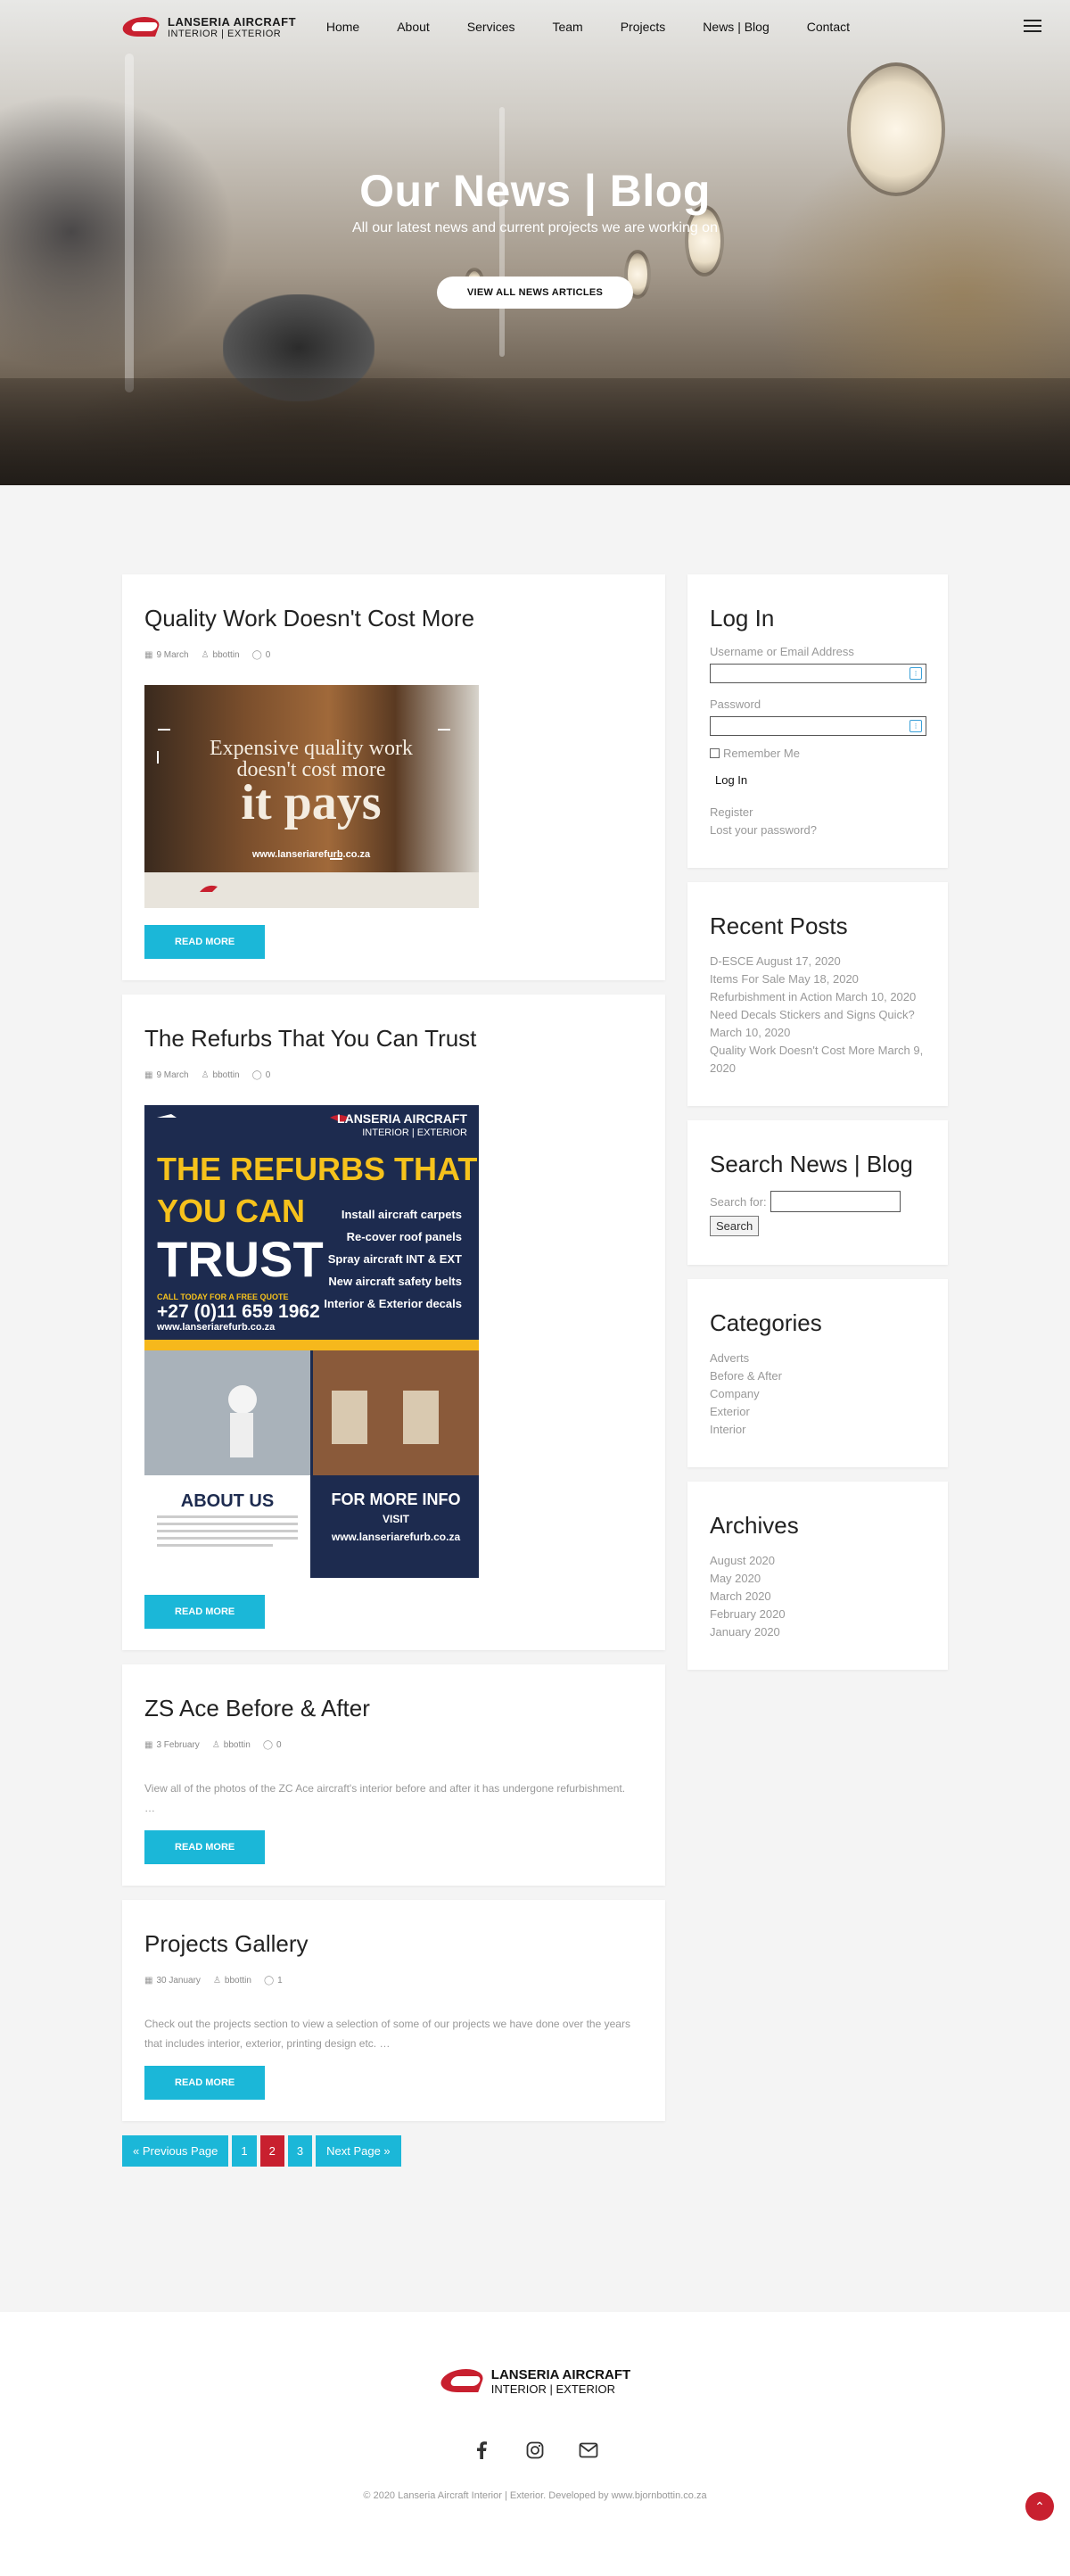  I want to click on hero-title: Our News | Blog, so click(535, 191).